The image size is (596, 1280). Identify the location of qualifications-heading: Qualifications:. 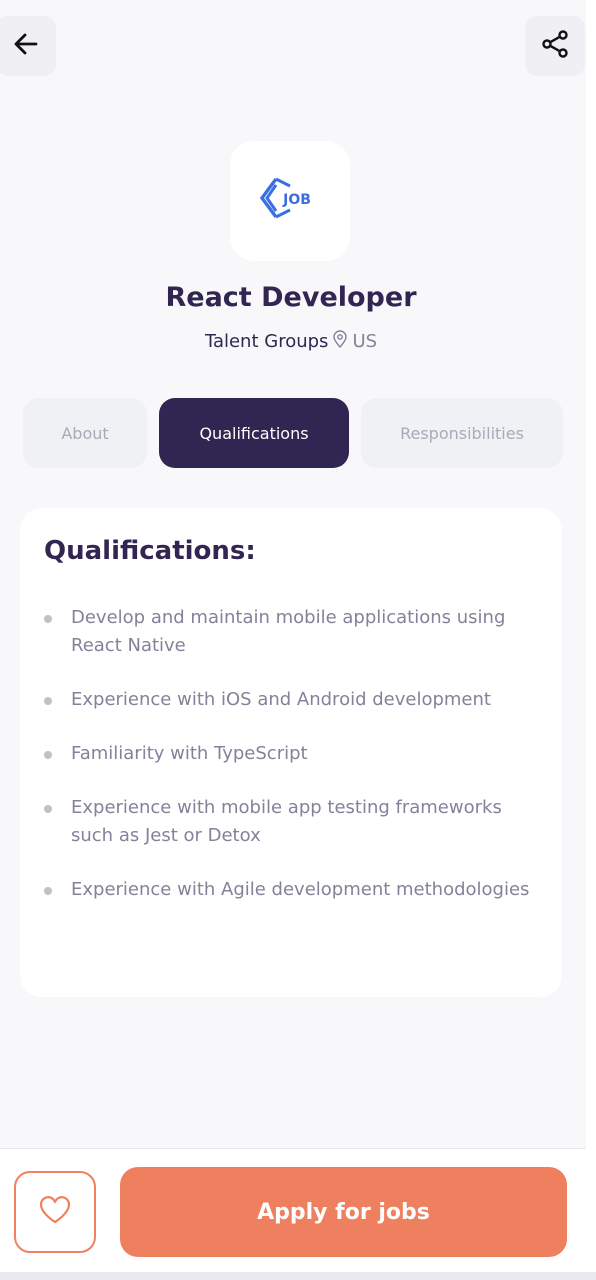
(150, 551).